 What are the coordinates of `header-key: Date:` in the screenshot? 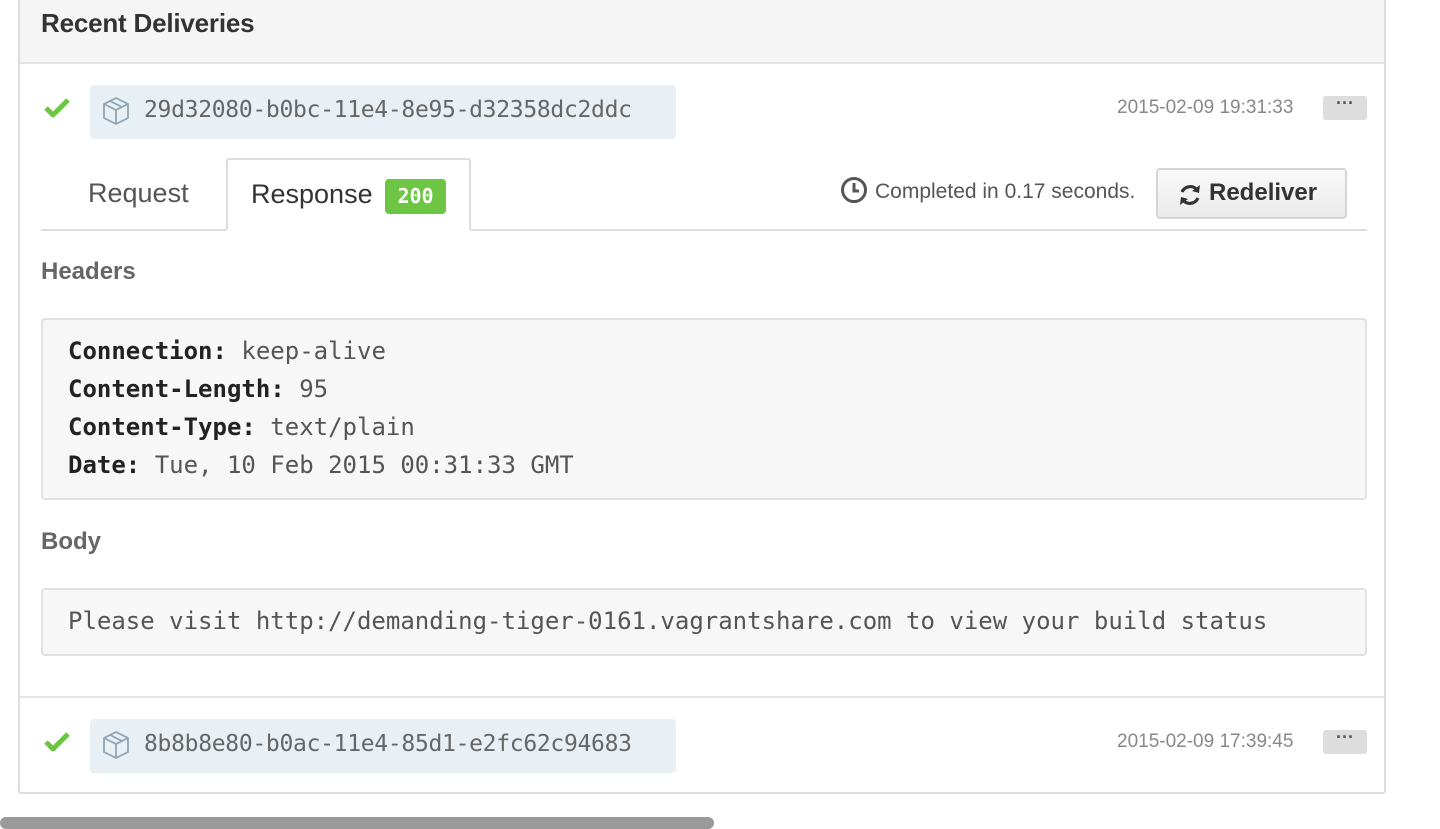 It's located at (104, 465).